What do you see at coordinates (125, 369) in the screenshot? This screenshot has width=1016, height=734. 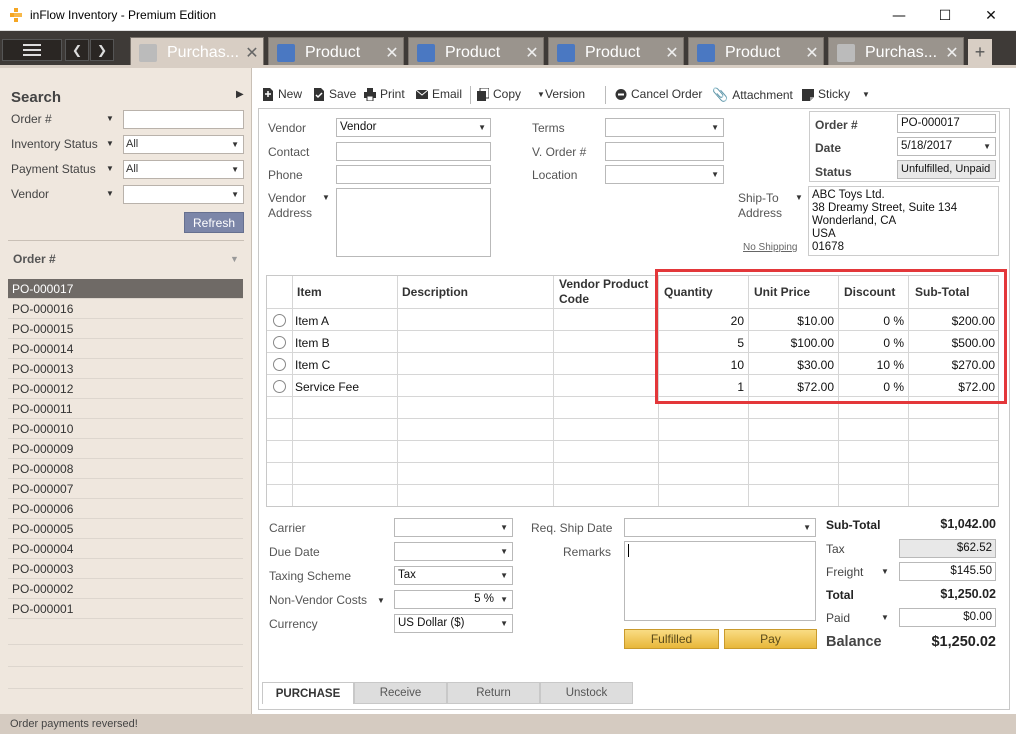 I see `order-list-item: PO-000013` at bounding box center [125, 369].